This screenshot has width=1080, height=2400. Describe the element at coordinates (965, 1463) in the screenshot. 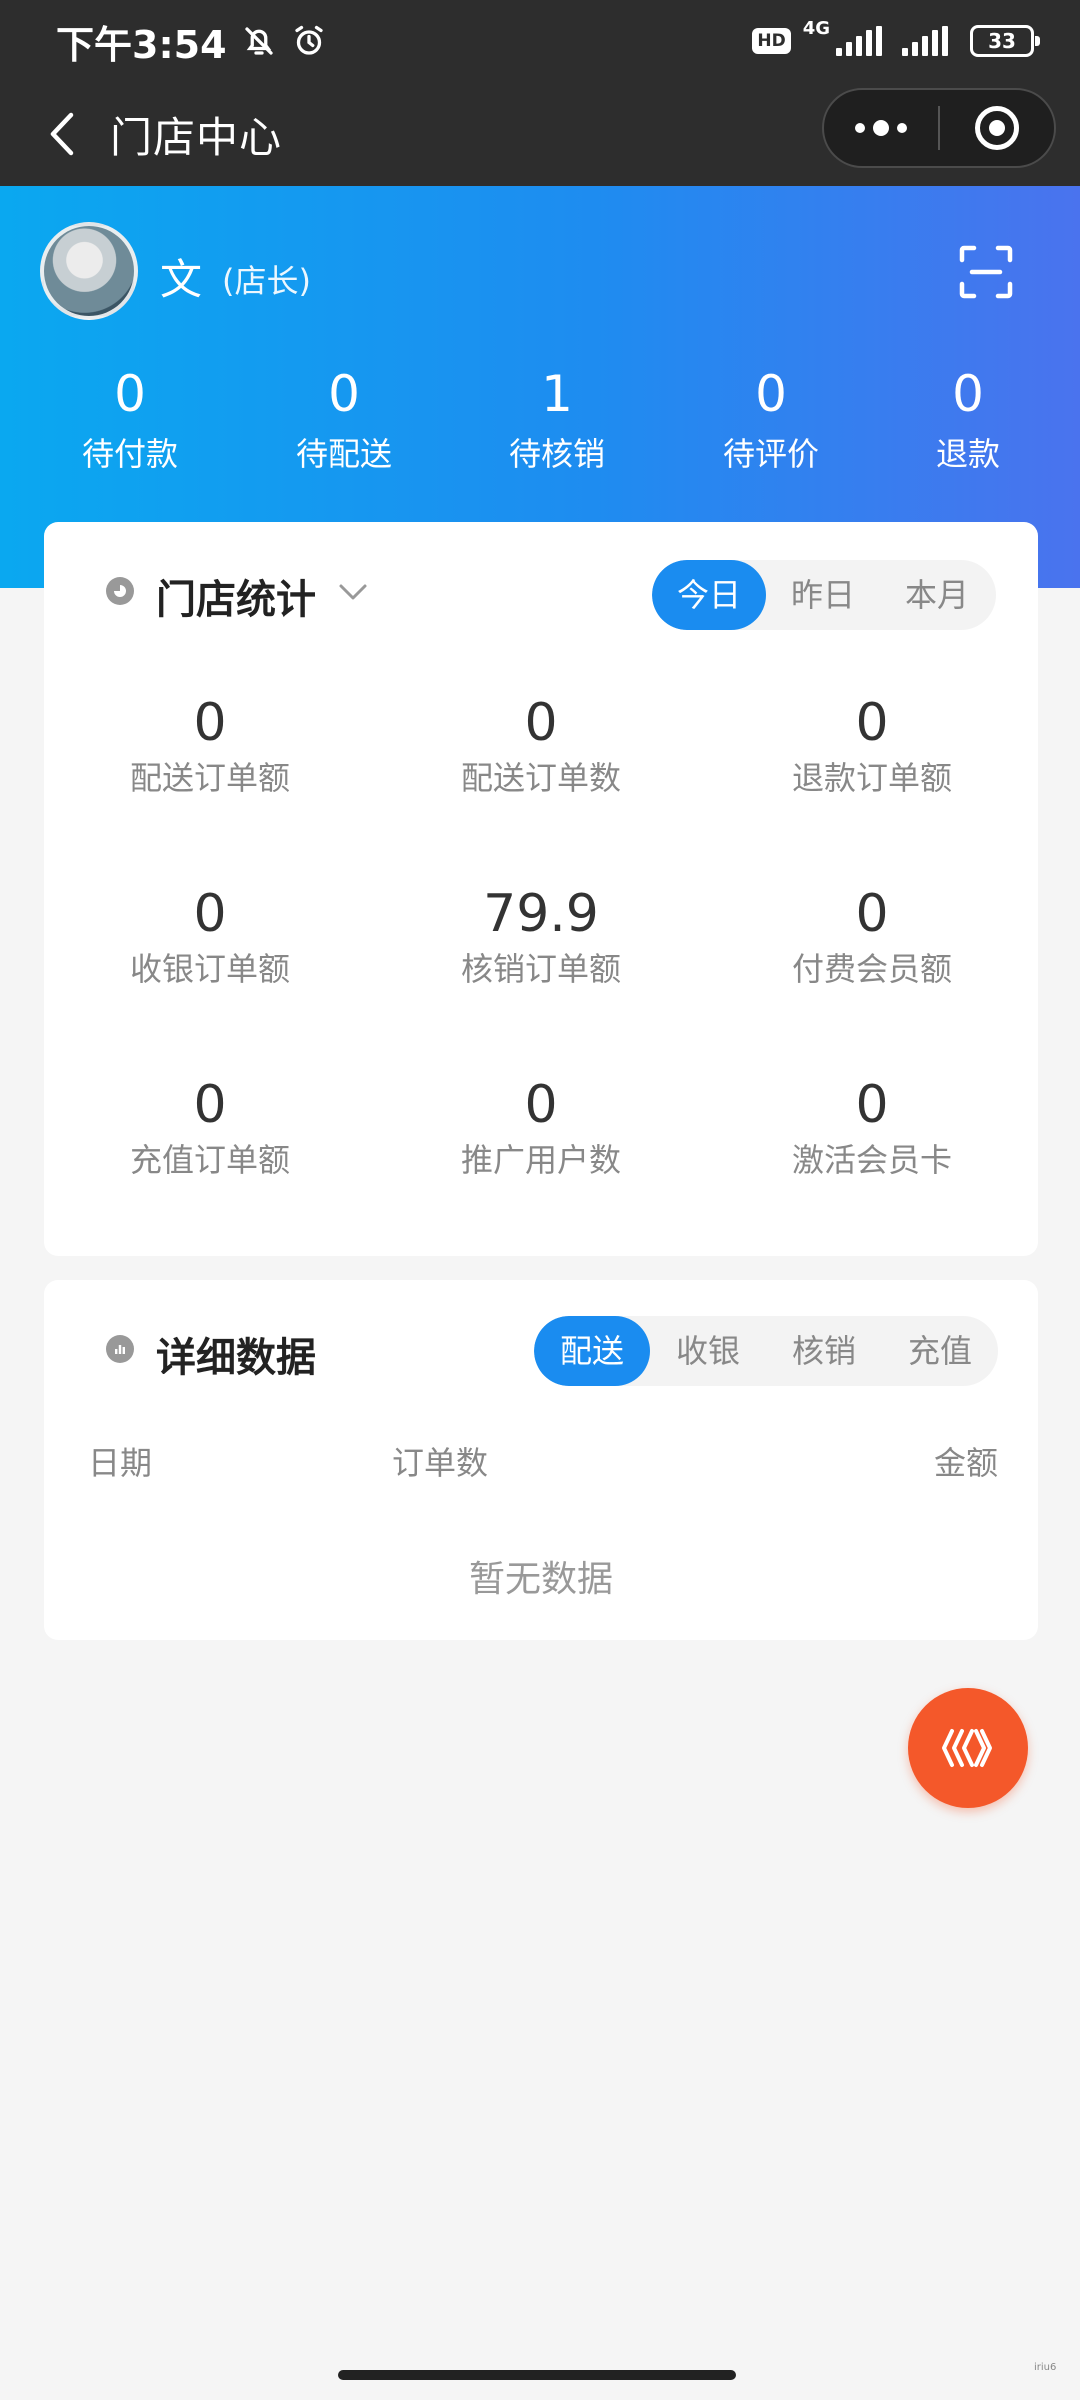

I see `column-amount: 金额` at that location.